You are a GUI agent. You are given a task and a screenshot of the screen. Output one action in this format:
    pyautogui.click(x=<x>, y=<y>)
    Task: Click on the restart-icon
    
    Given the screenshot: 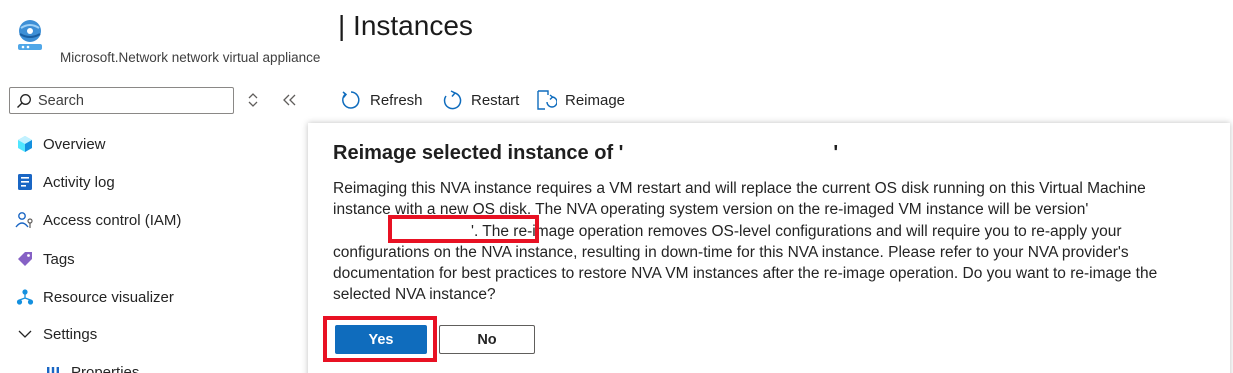 What is the action you would take?
    pyautogui.click(x=452, y=100)
    